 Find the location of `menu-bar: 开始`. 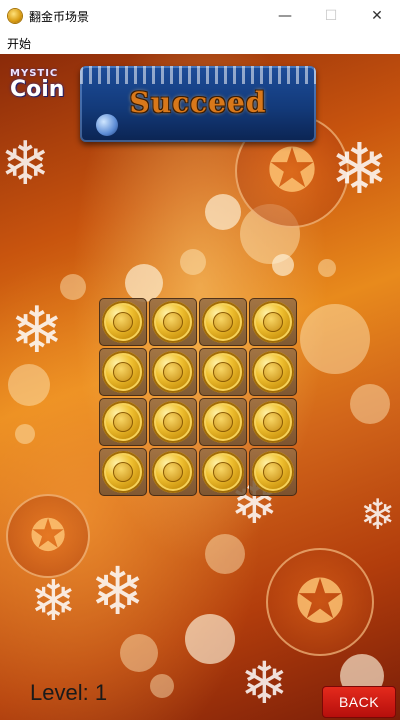

menu-bar: 开始 is located at coordinates (200, 43).